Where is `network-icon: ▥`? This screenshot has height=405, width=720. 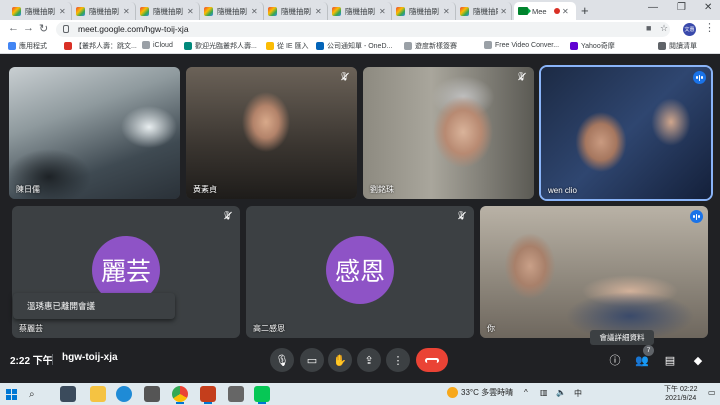 network-icon: ▥ is located at coordinates (544, 392).